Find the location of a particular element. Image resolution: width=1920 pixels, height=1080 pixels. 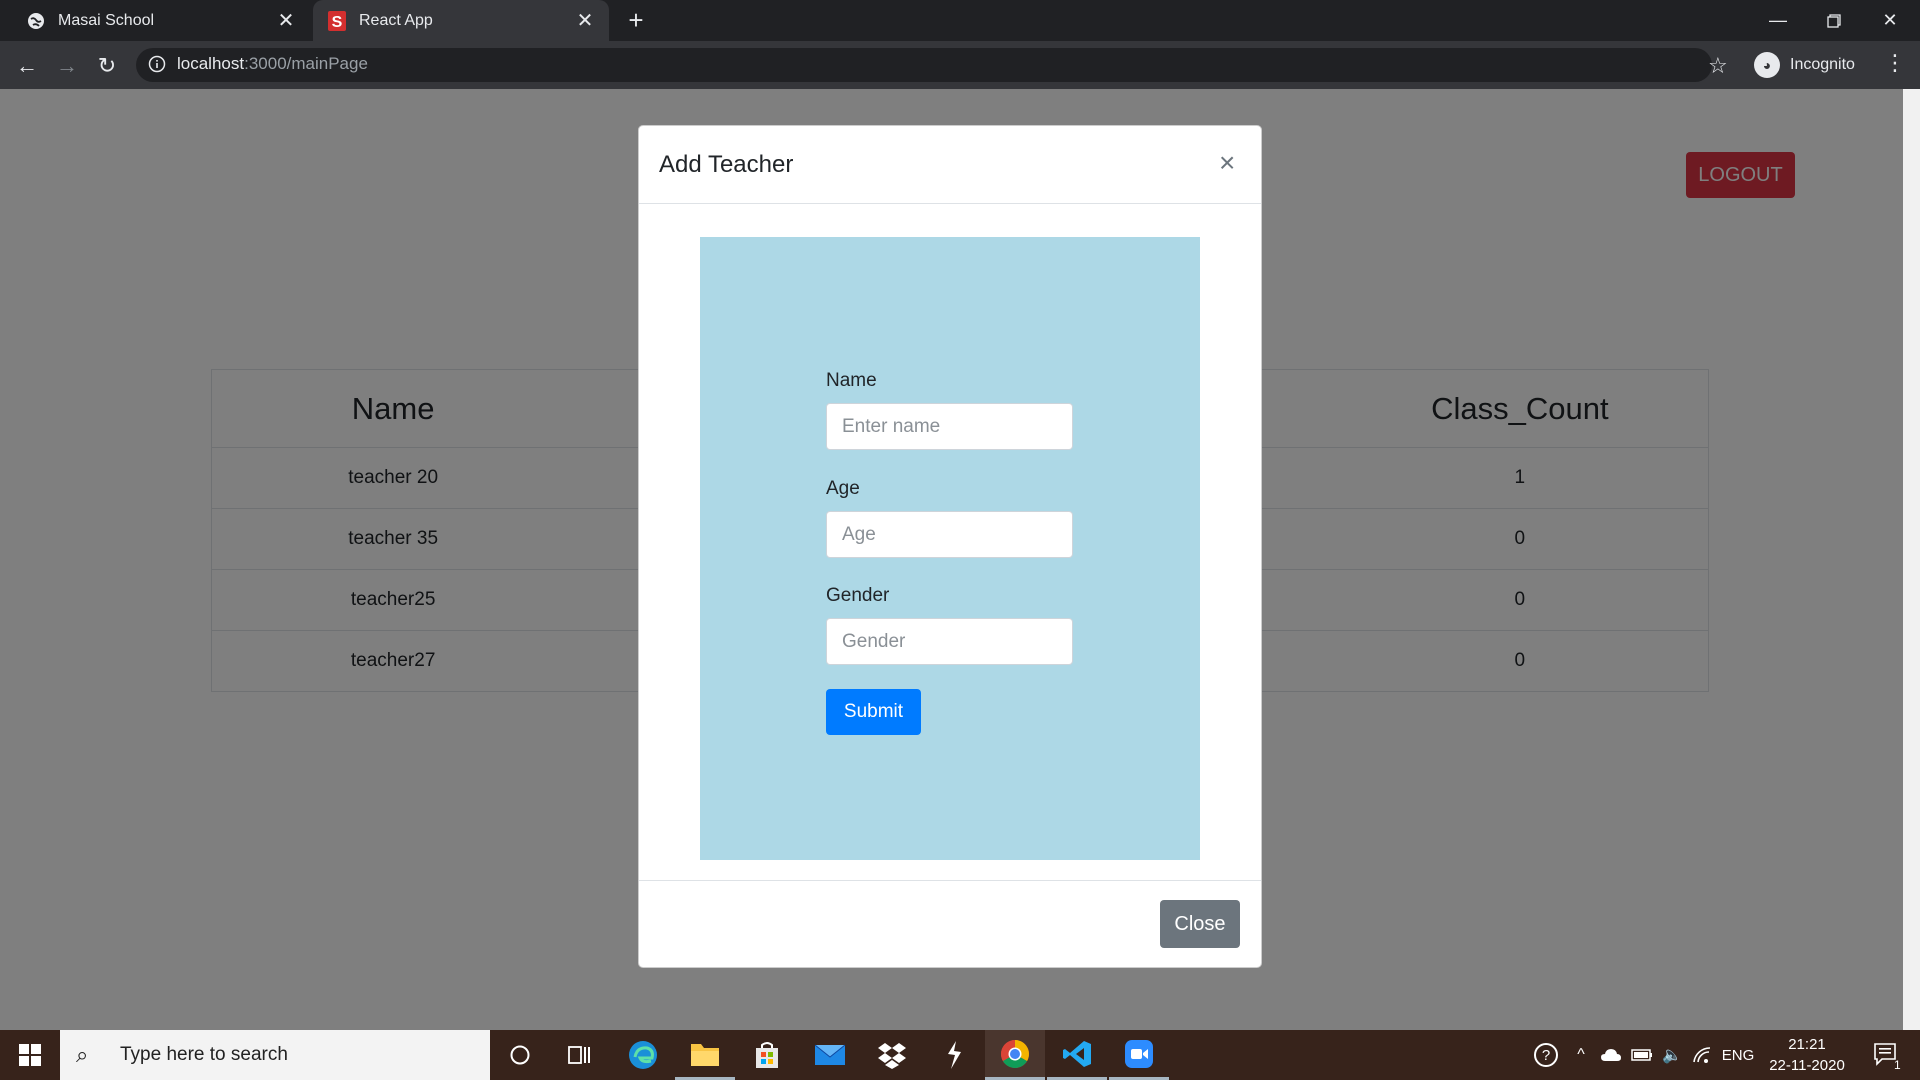

url-text: localhost:3000/mainPage is located at coordinates (272, 64).